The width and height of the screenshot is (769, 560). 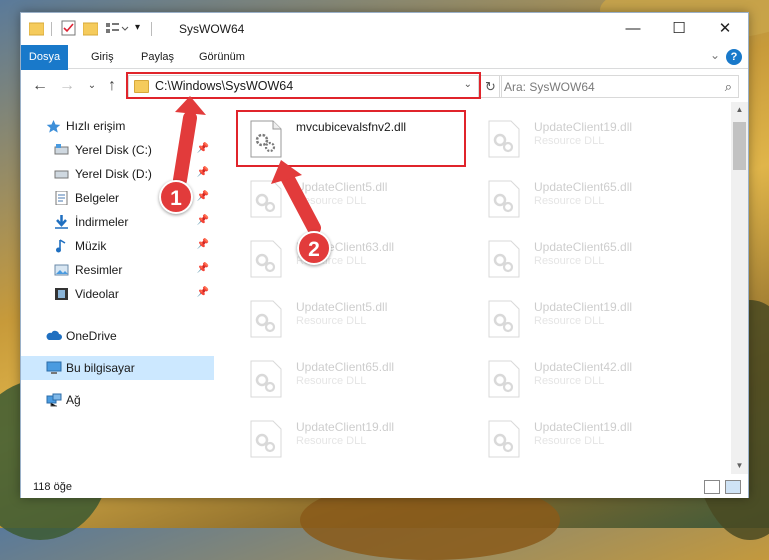 What do you see at coordinates (61, 270) in the screenshot?
I see `pictures-icon` at bounding box center [61, 270].